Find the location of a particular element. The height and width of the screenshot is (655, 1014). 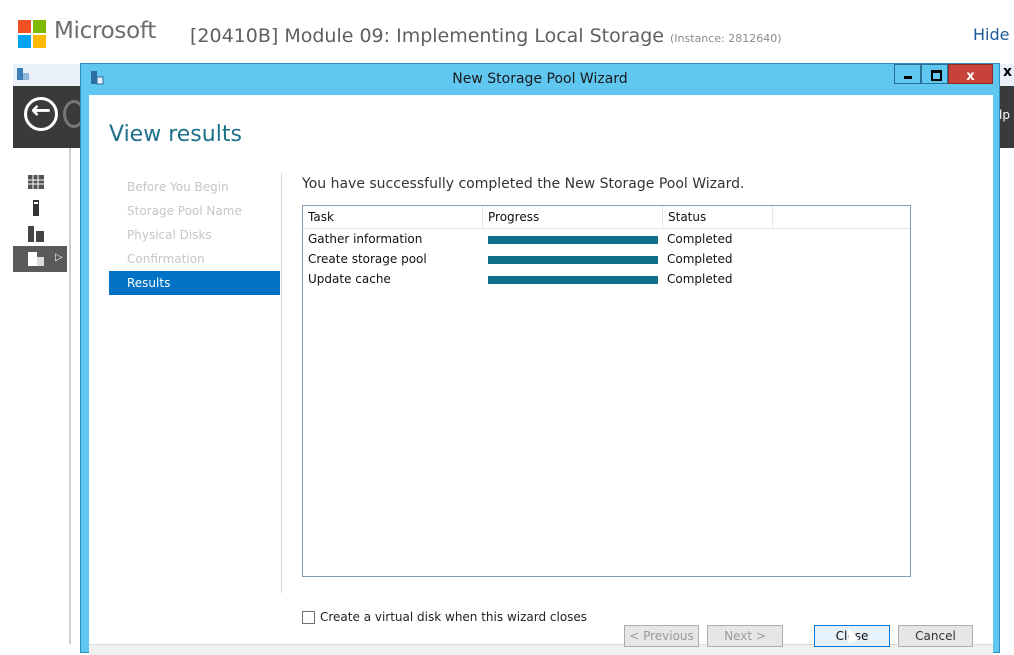

minimize-icon is located at coordinates (908, 77).